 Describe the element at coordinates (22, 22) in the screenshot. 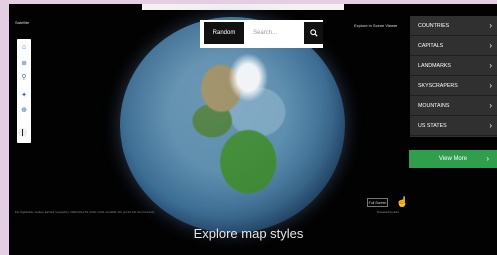

I see `satellite-label: Satellite` at that location.